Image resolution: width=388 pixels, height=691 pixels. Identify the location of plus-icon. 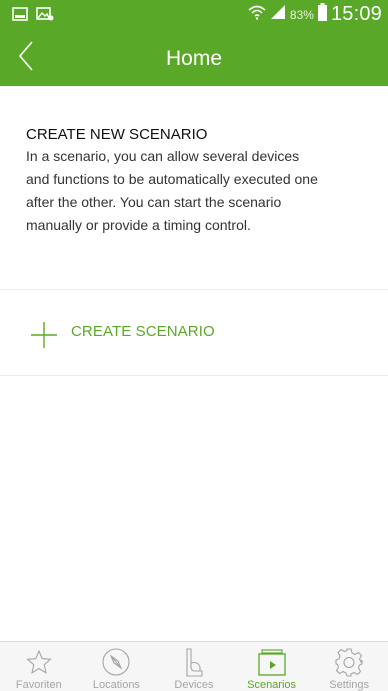
(44, 337).